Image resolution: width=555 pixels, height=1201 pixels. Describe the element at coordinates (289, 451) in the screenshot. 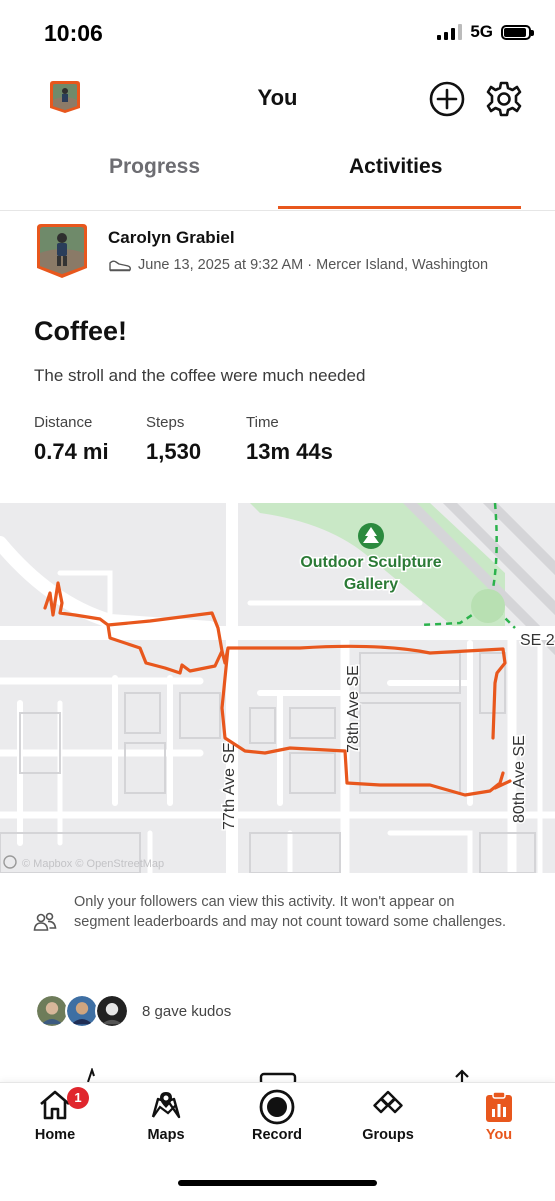

I see `stat-value: 13m 44s` at that location.